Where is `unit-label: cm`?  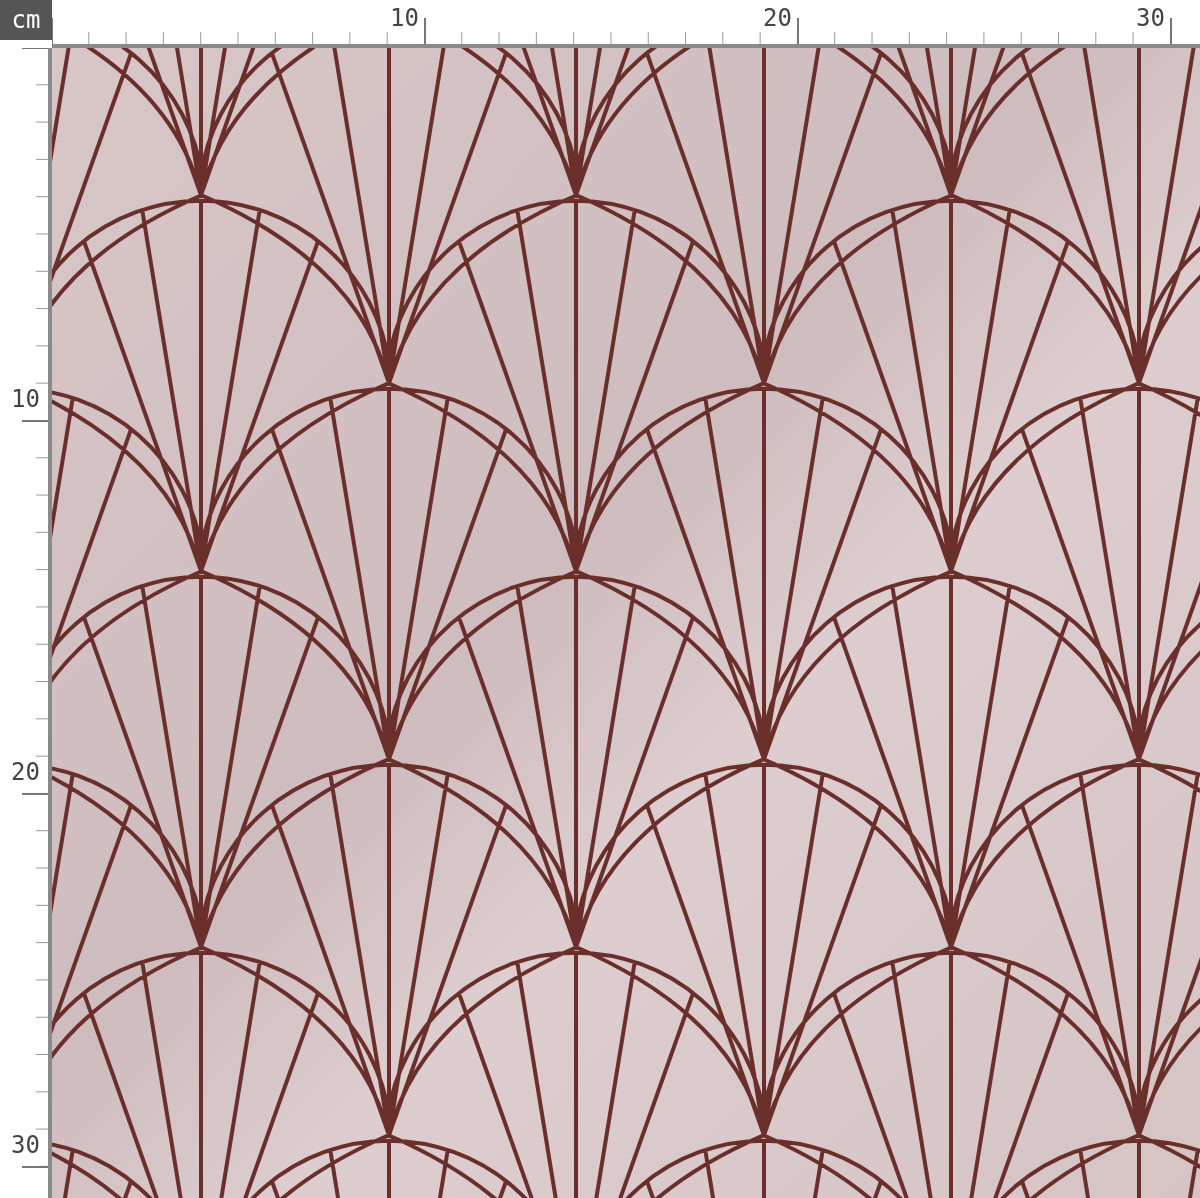
unit-label: cm is located at coordinates (26, 20).